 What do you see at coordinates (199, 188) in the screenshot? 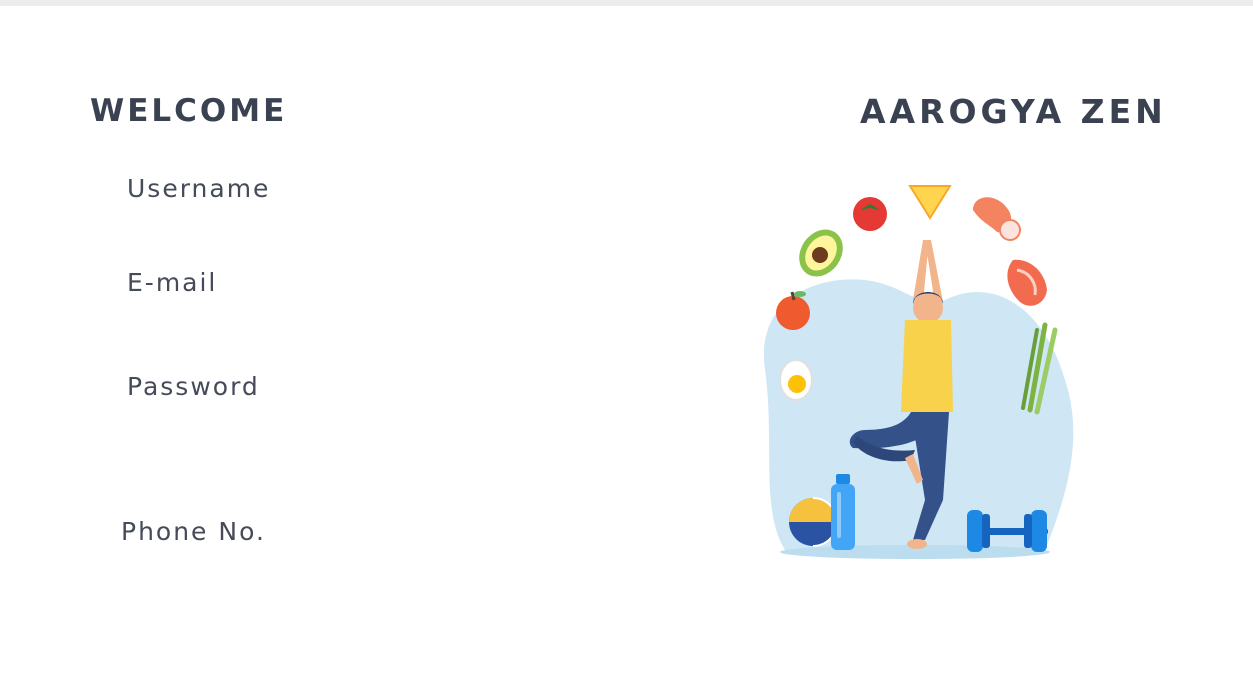
I see `username-label: Username` at bounding box center [199, 188].